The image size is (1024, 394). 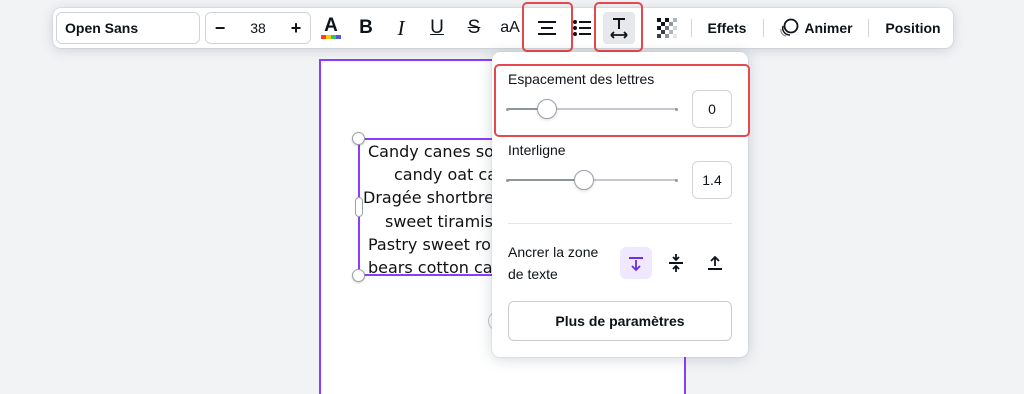 I want to click on letter-case-button: aA, so click(x=510, y=28).